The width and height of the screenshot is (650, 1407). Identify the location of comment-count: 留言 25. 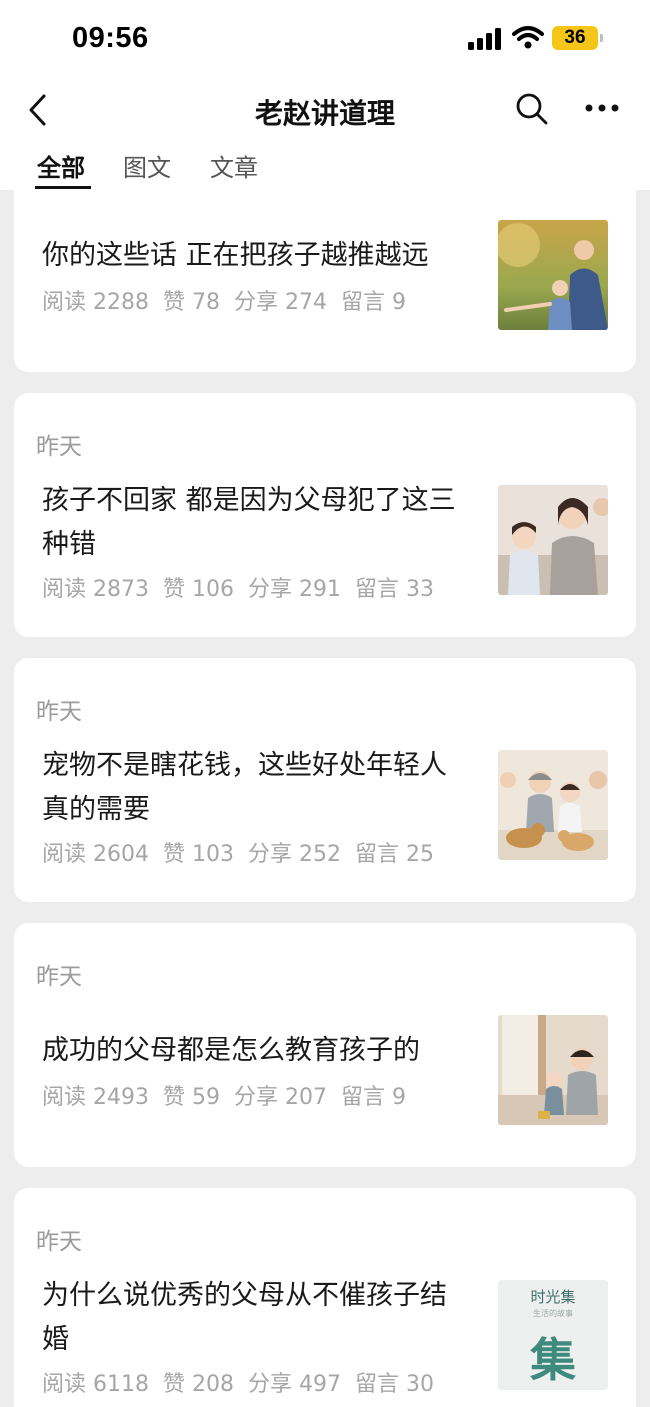
(394, 854).